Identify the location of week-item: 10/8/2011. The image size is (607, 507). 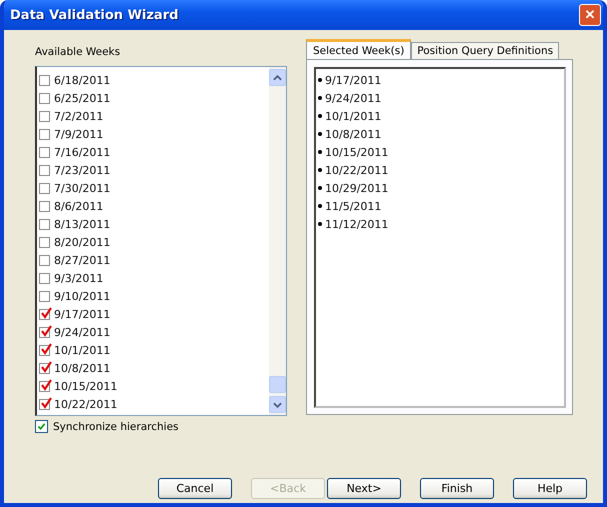
(82, 368).